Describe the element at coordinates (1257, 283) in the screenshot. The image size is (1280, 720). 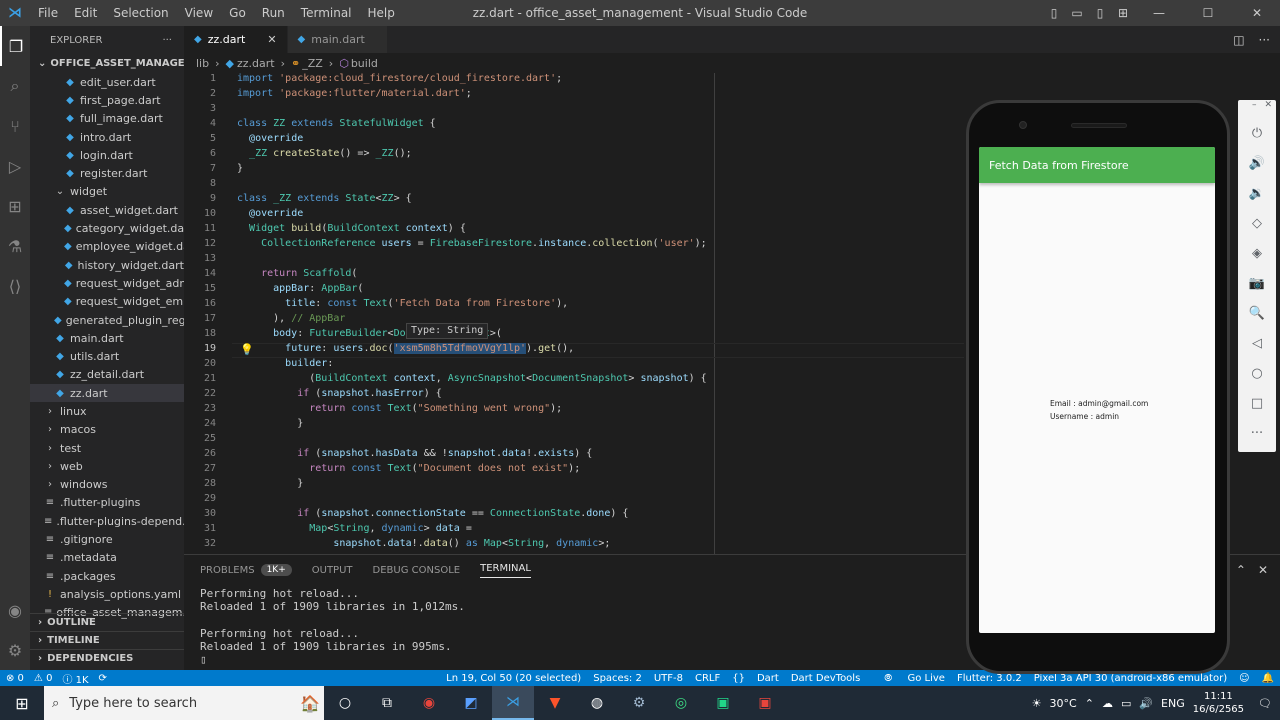
I see `camera-icon: 📷` at that location.